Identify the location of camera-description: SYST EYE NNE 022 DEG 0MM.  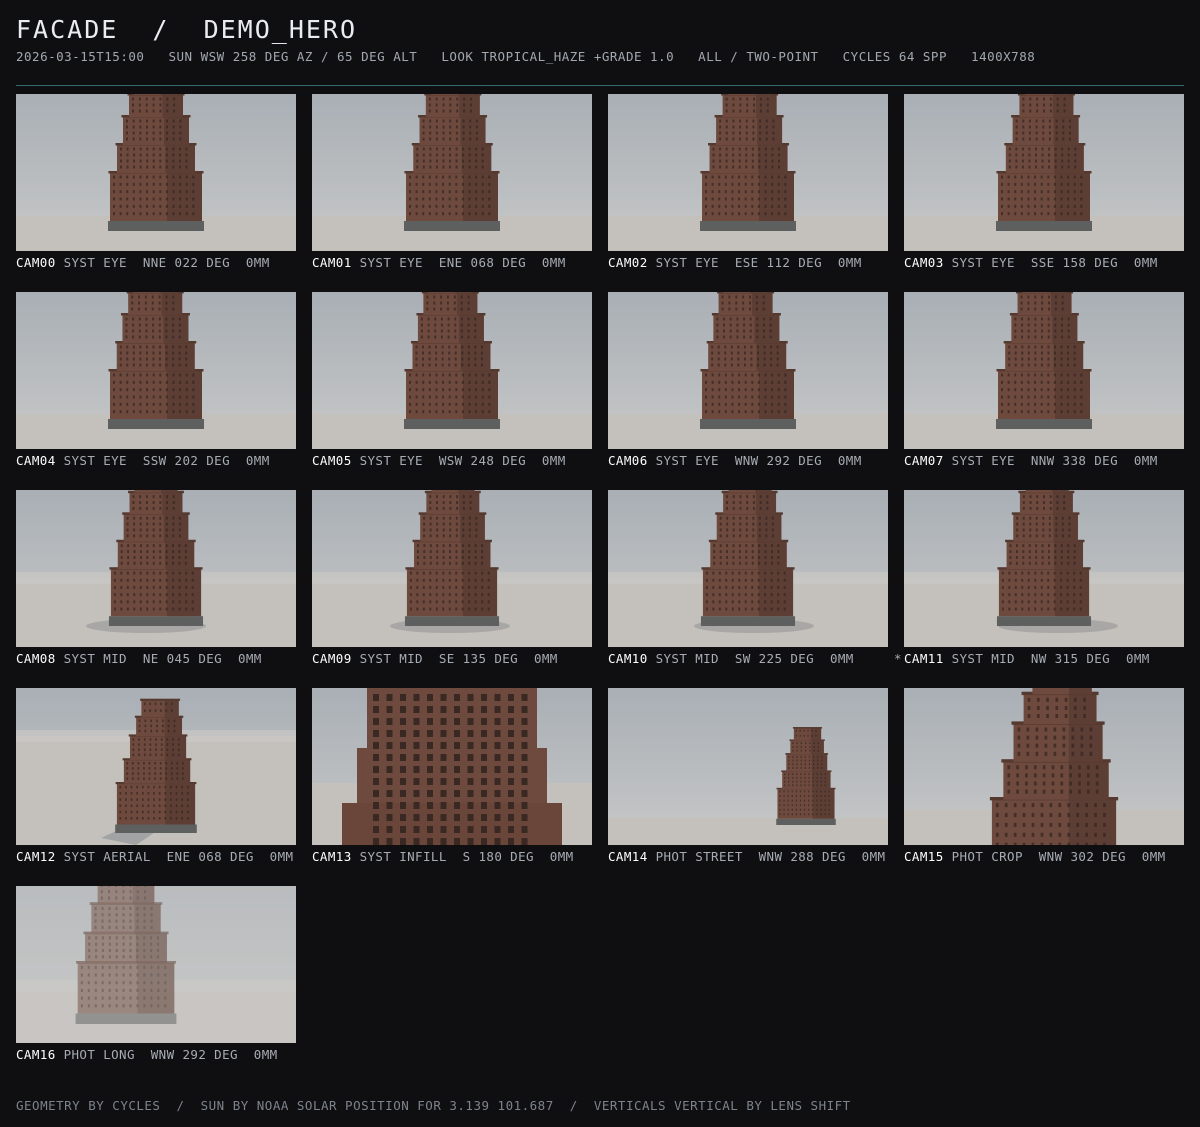
(166, 262).